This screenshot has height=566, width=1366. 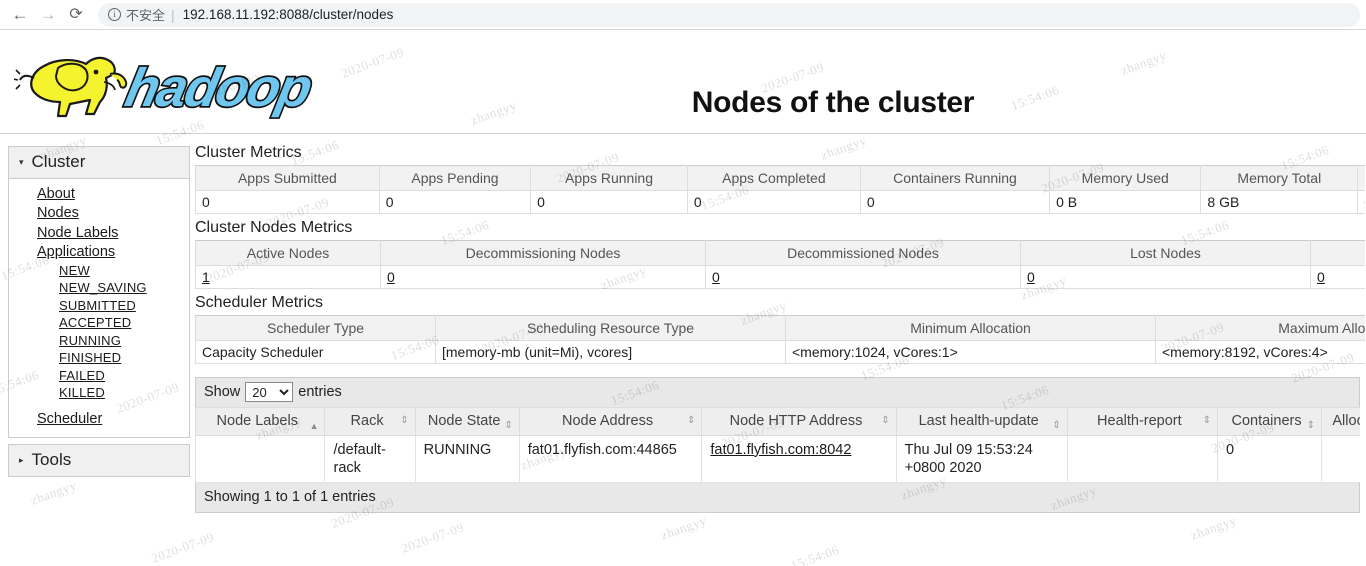 I want to click on info-circle-icon: i, so click(x=114, y=14).